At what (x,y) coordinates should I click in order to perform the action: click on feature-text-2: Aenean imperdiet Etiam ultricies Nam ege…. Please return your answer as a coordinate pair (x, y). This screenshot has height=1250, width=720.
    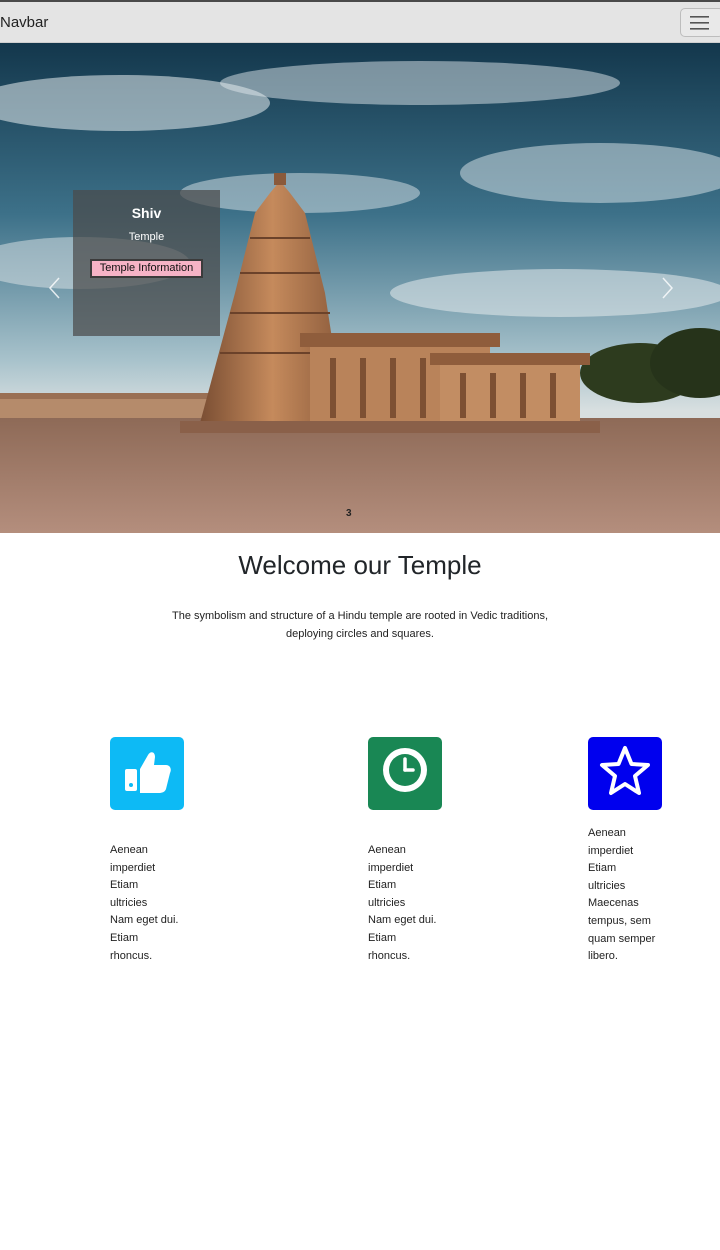
    Looking at the image, I should click on (402, 903).